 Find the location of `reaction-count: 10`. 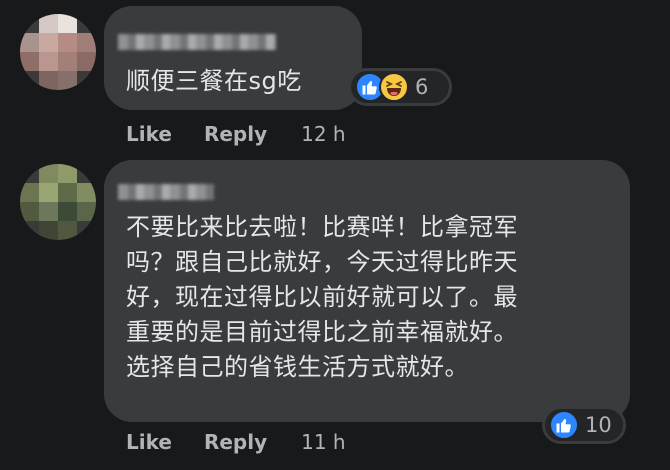

reaction-count: 10 is located at coordinates (598, 425).